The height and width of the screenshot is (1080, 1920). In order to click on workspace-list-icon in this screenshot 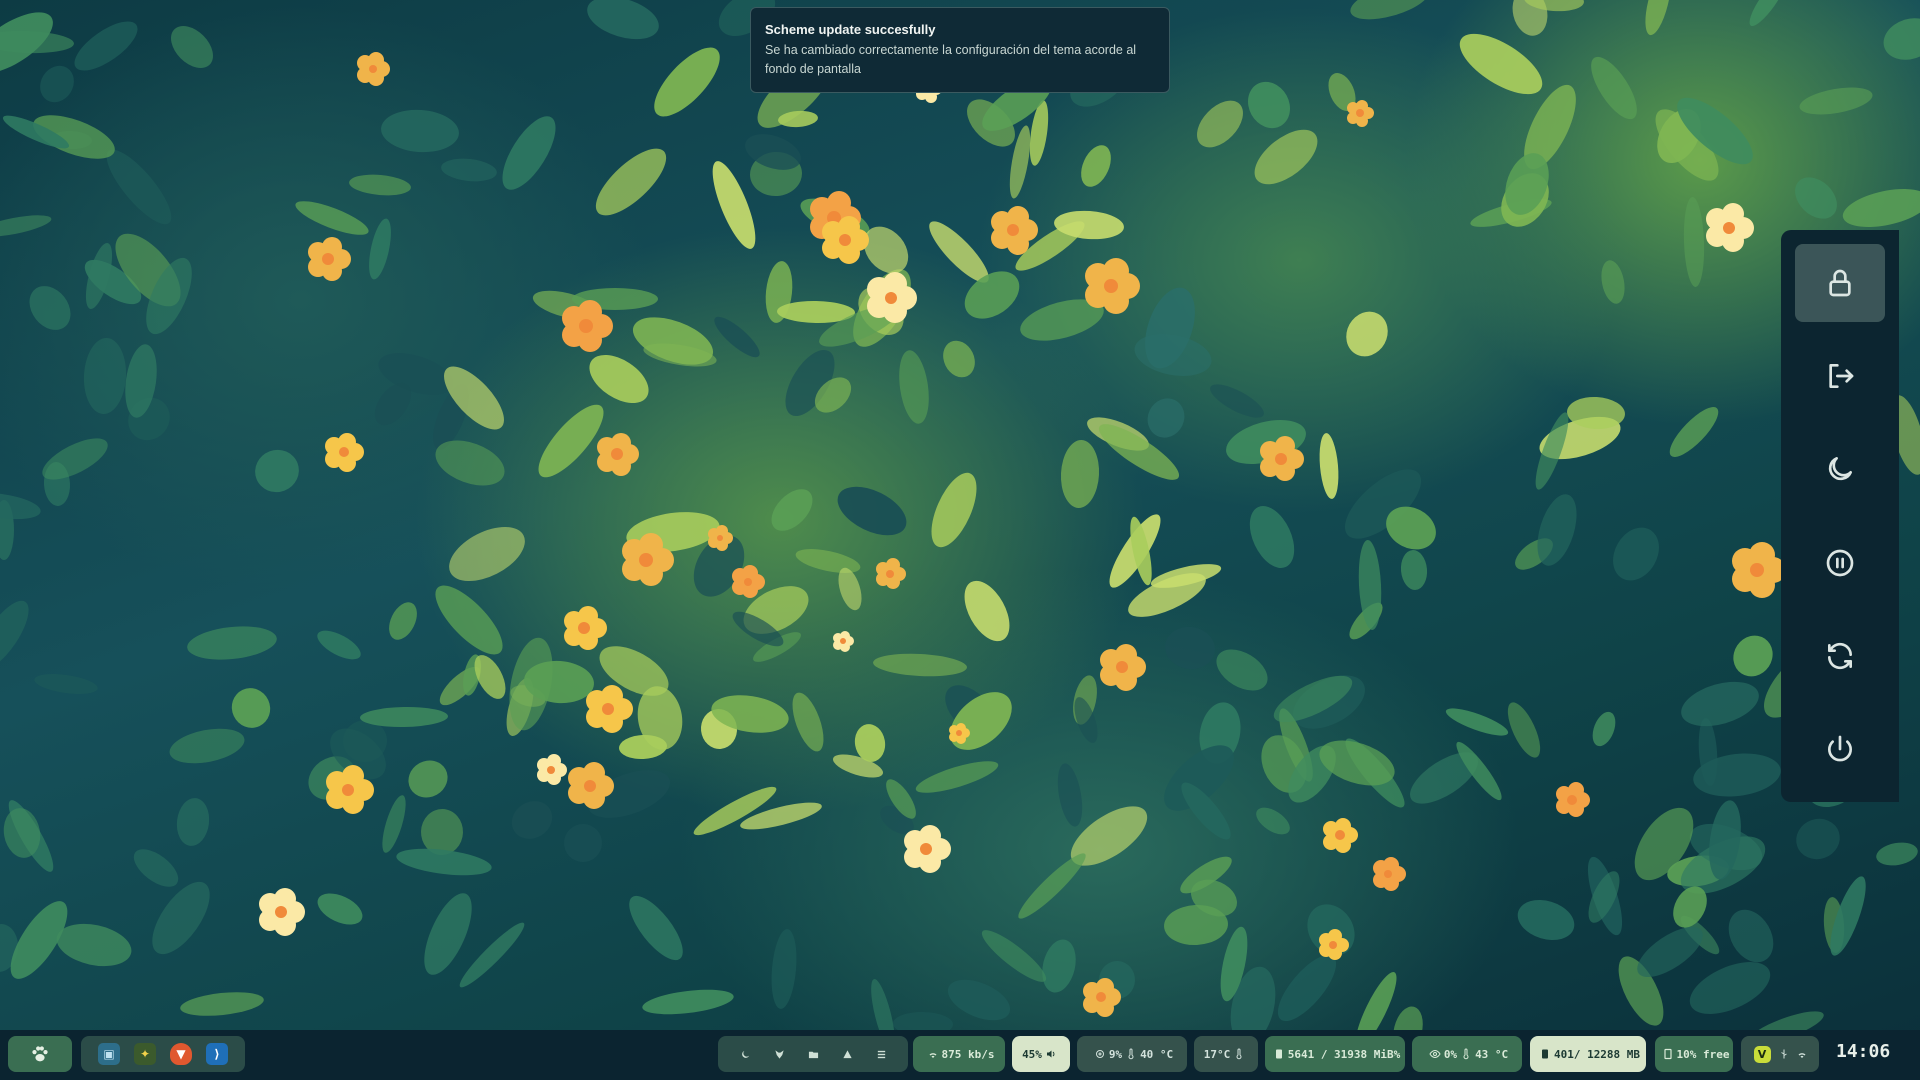, I will do `click(881, 1054)`.